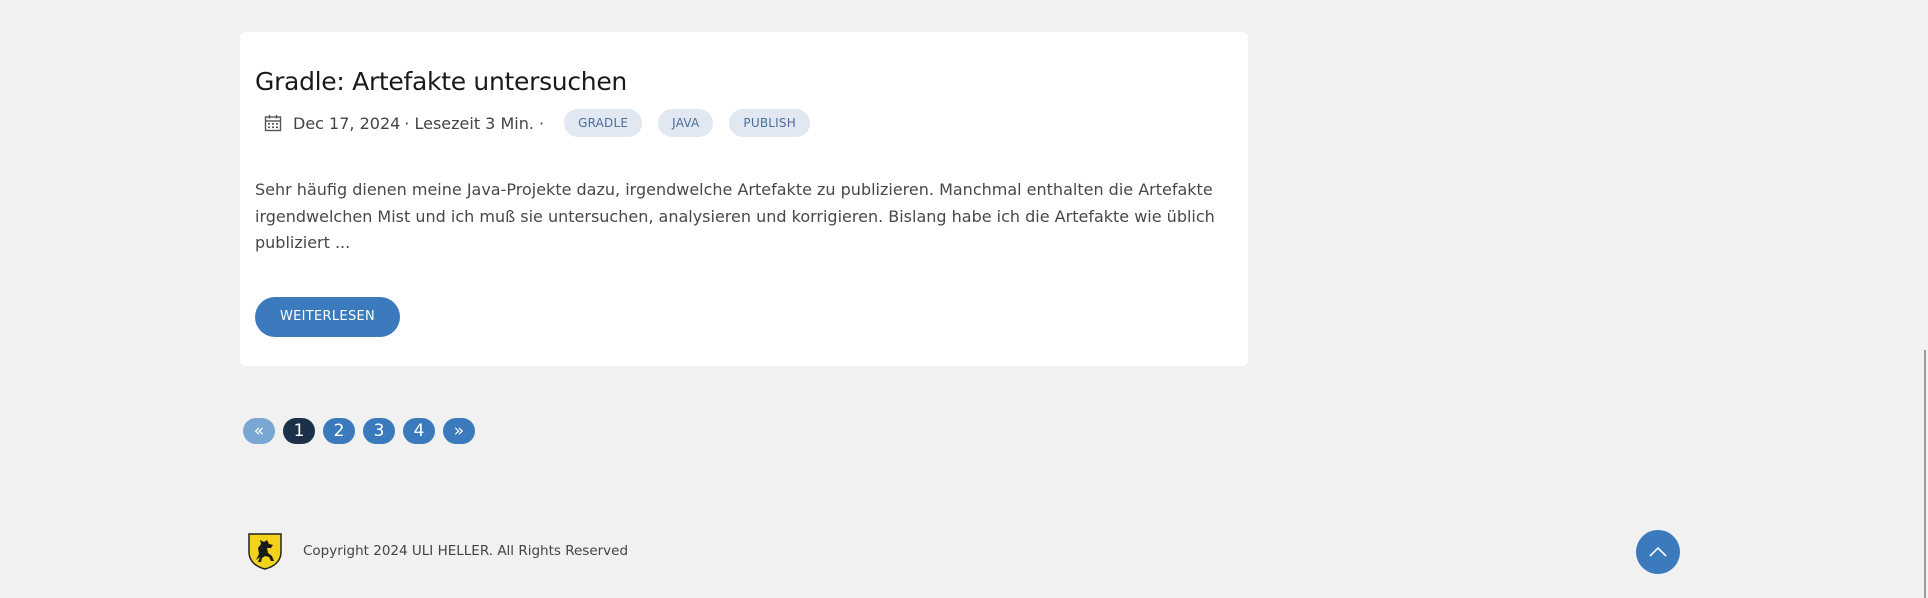 The height and width of the screenshot is (598, 1928). I want to click on post-title: Gradle: Artefakte untersuchen, so click(744, 82).